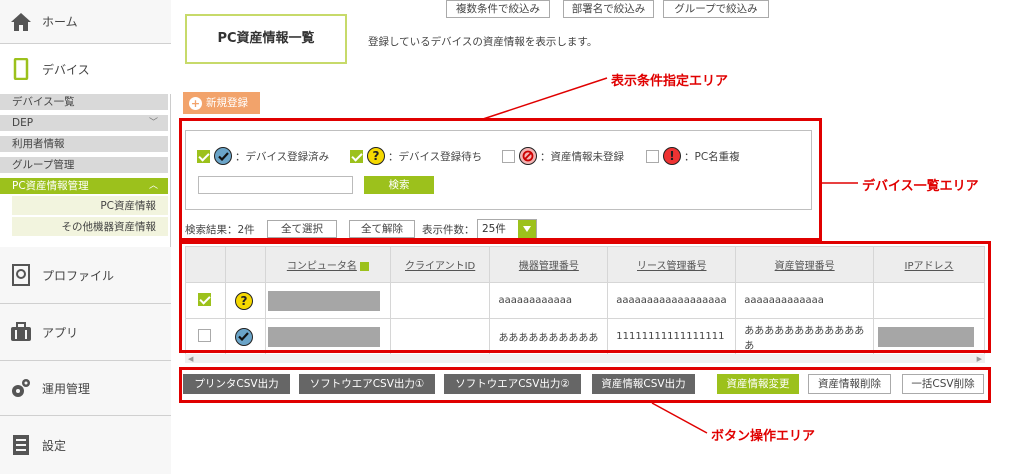  I want to click on button-area-note: ボタン操作エリア, so click(763, 436).